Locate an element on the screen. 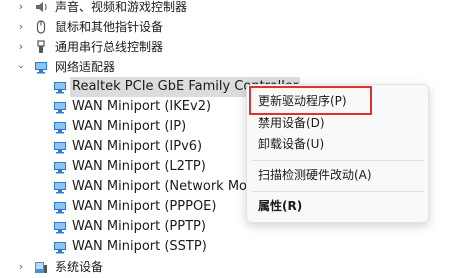 The width and height of the screenshot is (470, 278). menu-item-scan-hardware: 扫描检测硬件改动(A) is located at coordinates (315, 175).